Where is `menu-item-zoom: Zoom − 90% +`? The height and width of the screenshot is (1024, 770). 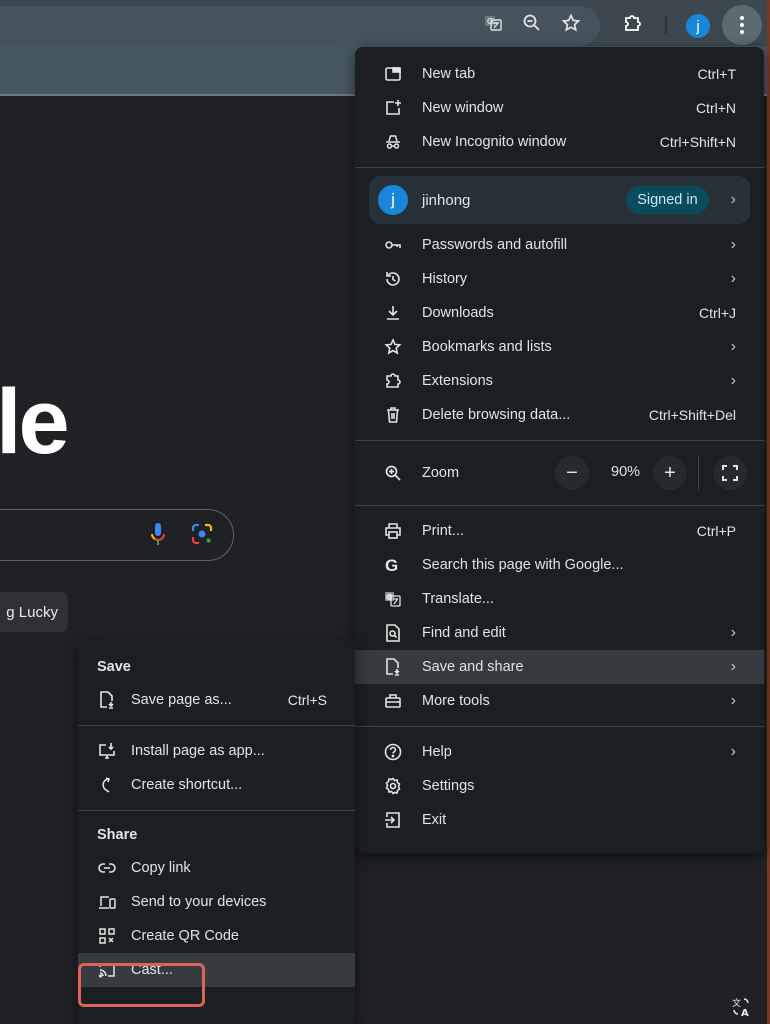 menu-item-zoom: Zoom − 90% + is located at coordinates (559, 473).